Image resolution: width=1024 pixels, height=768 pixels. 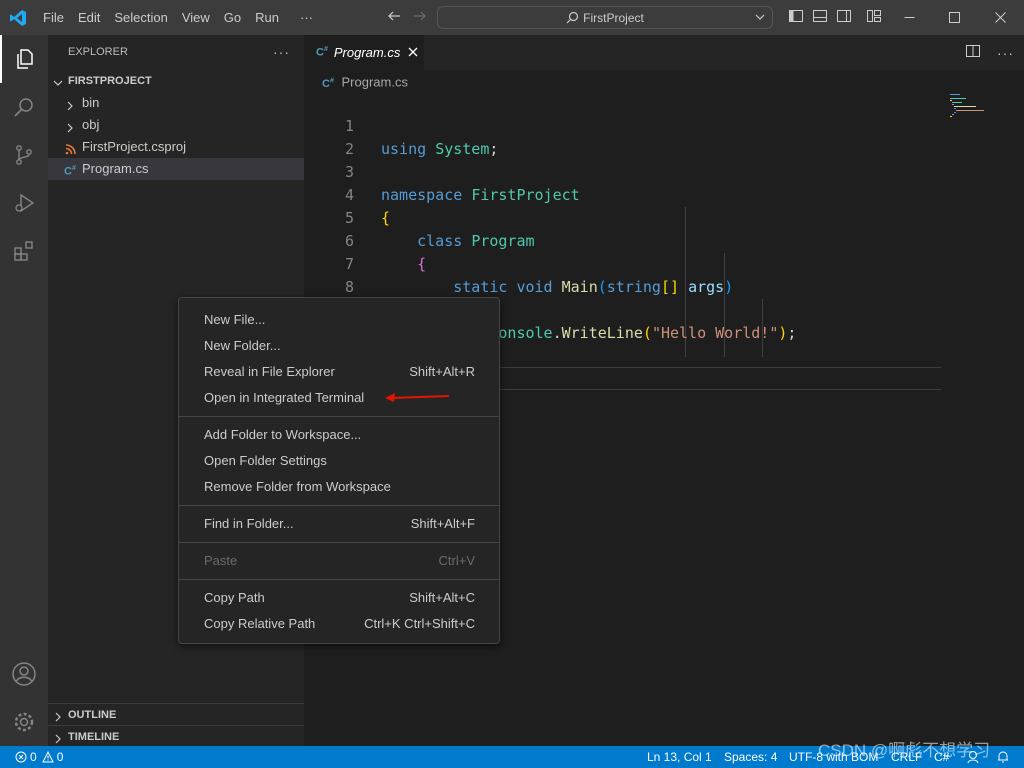 What do you see at coordinates (984, 417) in the screenshot?
I see `minimap` at bounding box center [984, 417].